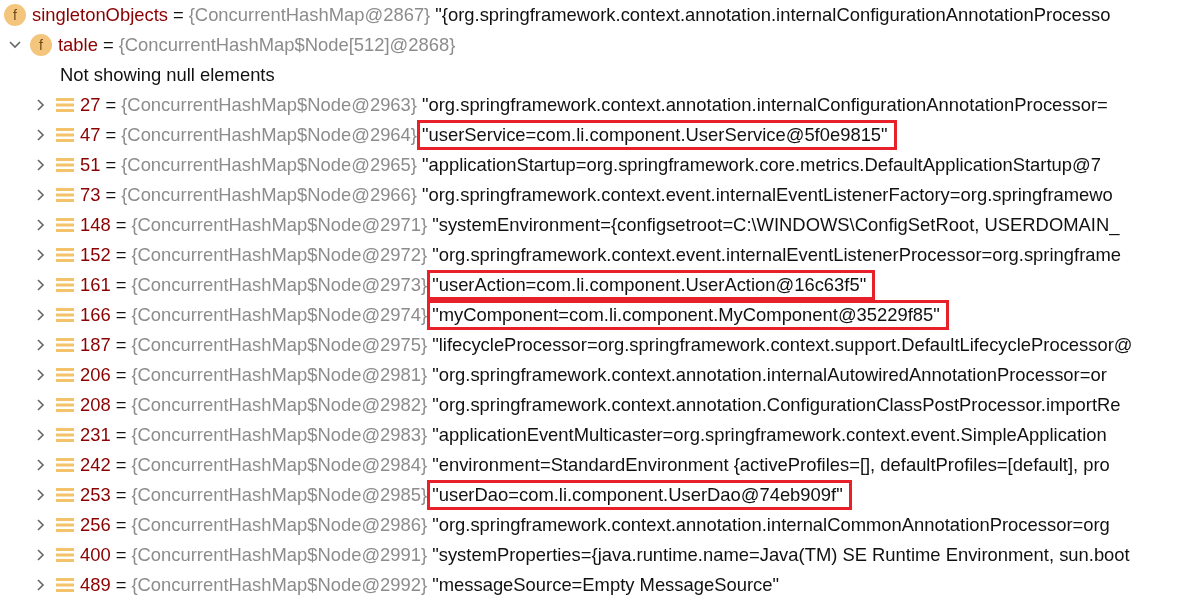 The width and height of the screenshot is (1184, 607). Describe the element at coordinates (279, 465) in the screenshot. I see `entry-type: {ConcurrentHashMap$Node@2984}` at that location.